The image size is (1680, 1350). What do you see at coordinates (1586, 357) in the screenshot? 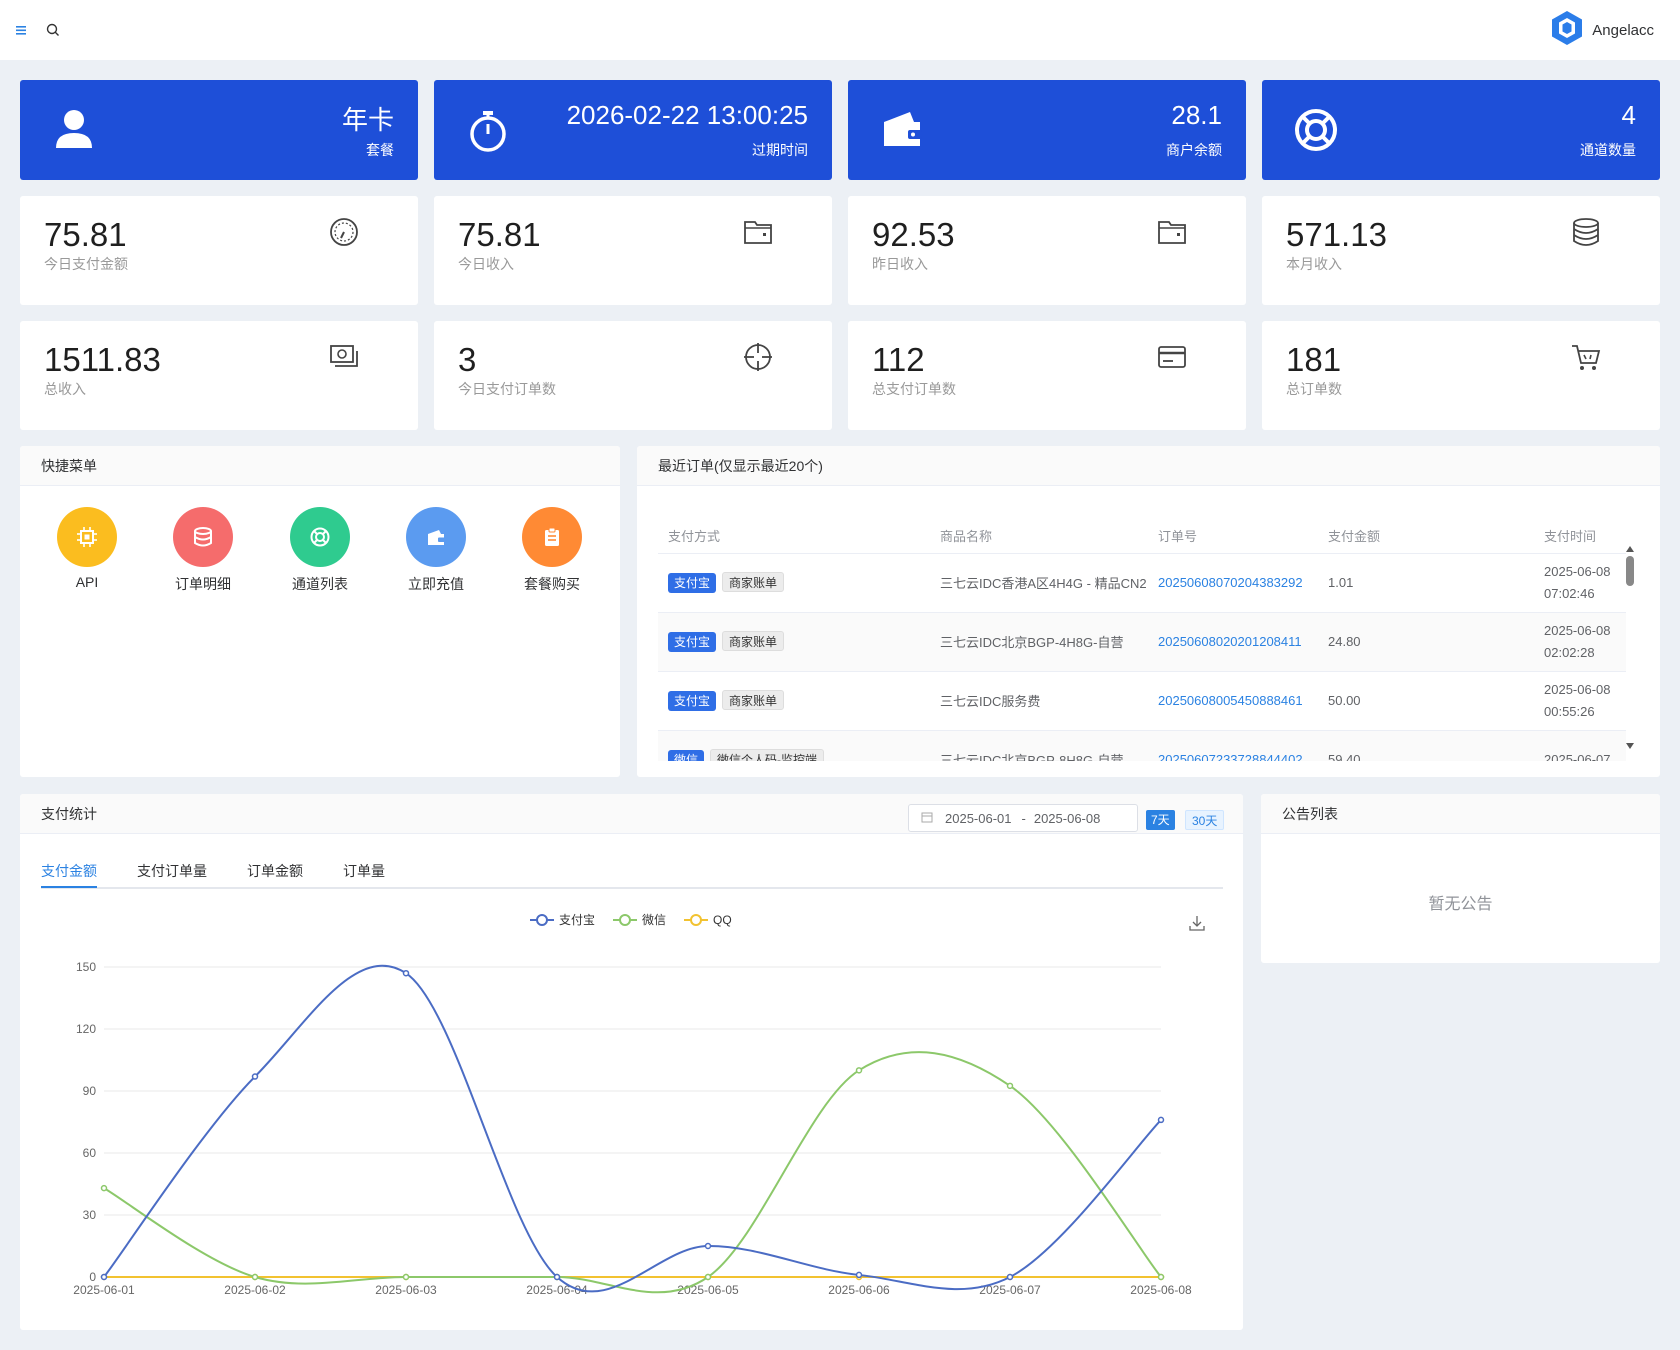
I see `cart-icon` at bounding box center [1586, 357].